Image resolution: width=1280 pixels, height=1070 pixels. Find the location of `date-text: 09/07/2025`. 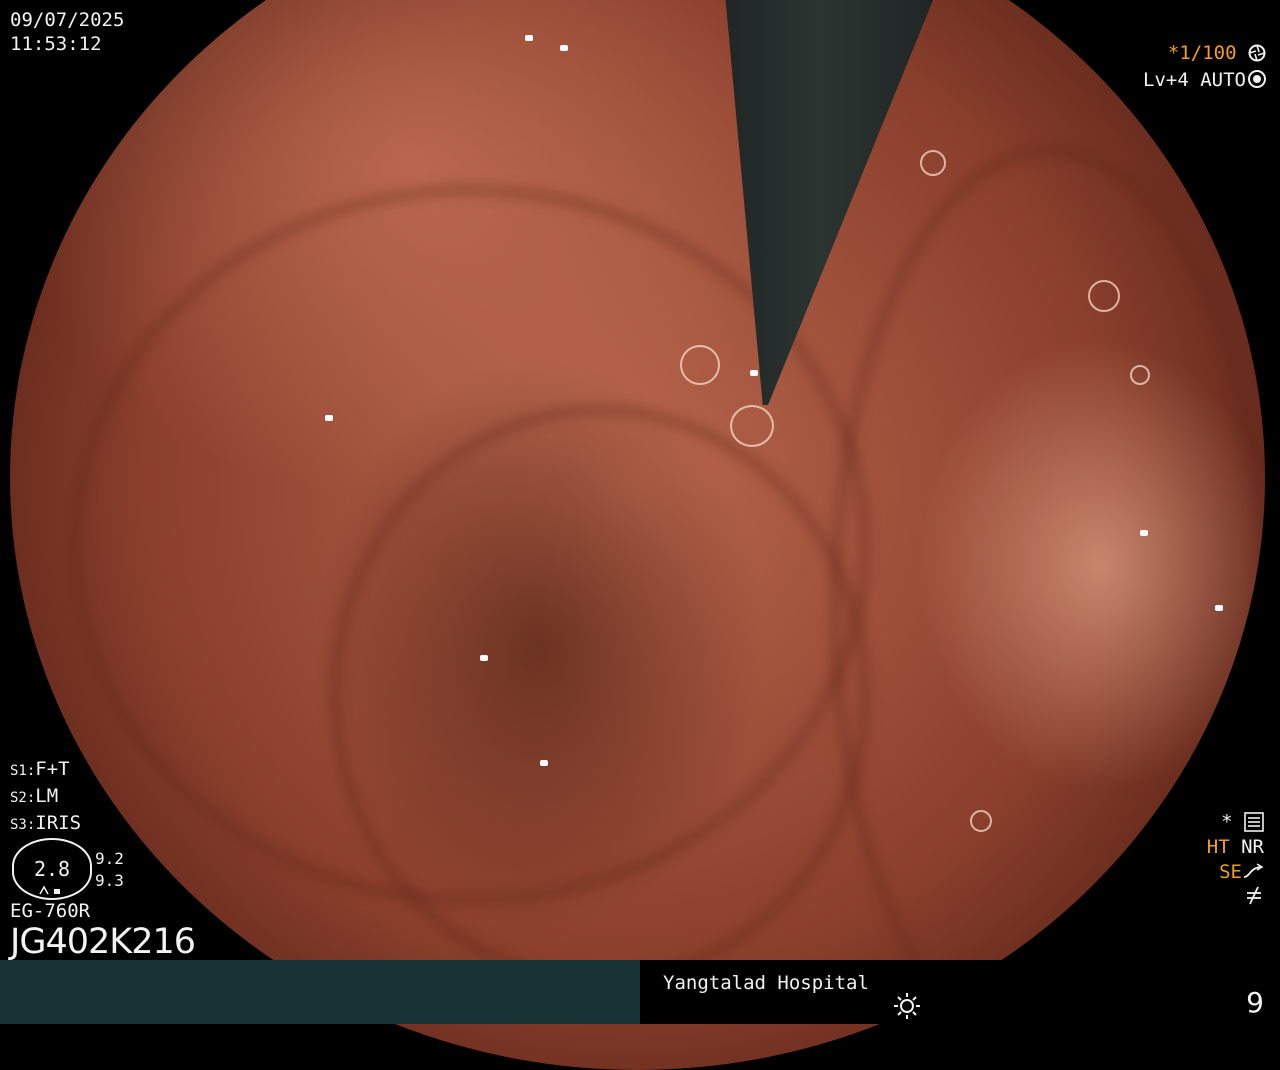

date-text: 09/07/2025 is located at coordinates (67, 20).